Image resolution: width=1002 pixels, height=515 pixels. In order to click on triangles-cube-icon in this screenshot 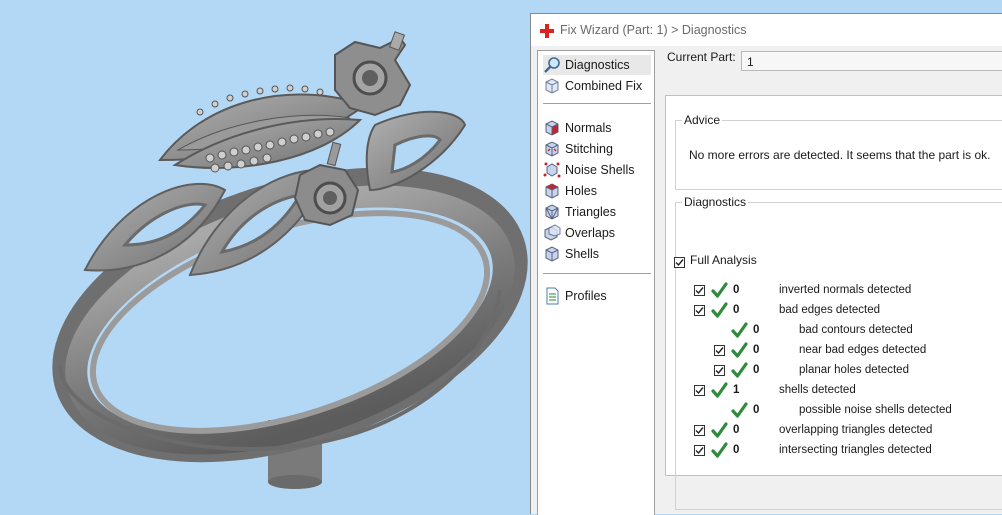, I will do `click(552, 212)`.